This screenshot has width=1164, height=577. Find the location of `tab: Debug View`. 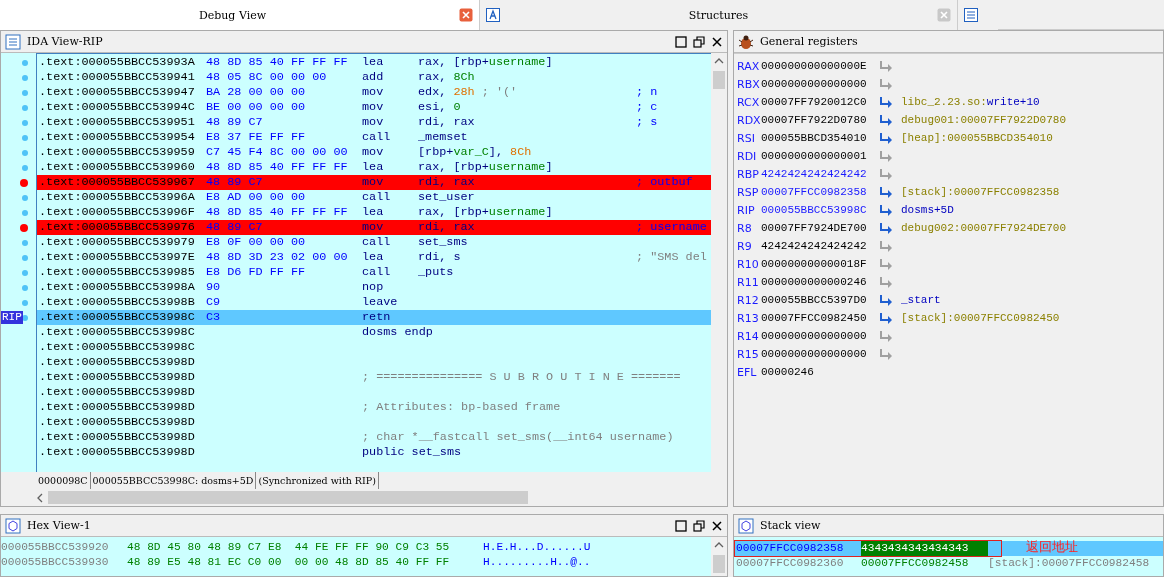

tab: Debug View is located at coordinates (240, 15).